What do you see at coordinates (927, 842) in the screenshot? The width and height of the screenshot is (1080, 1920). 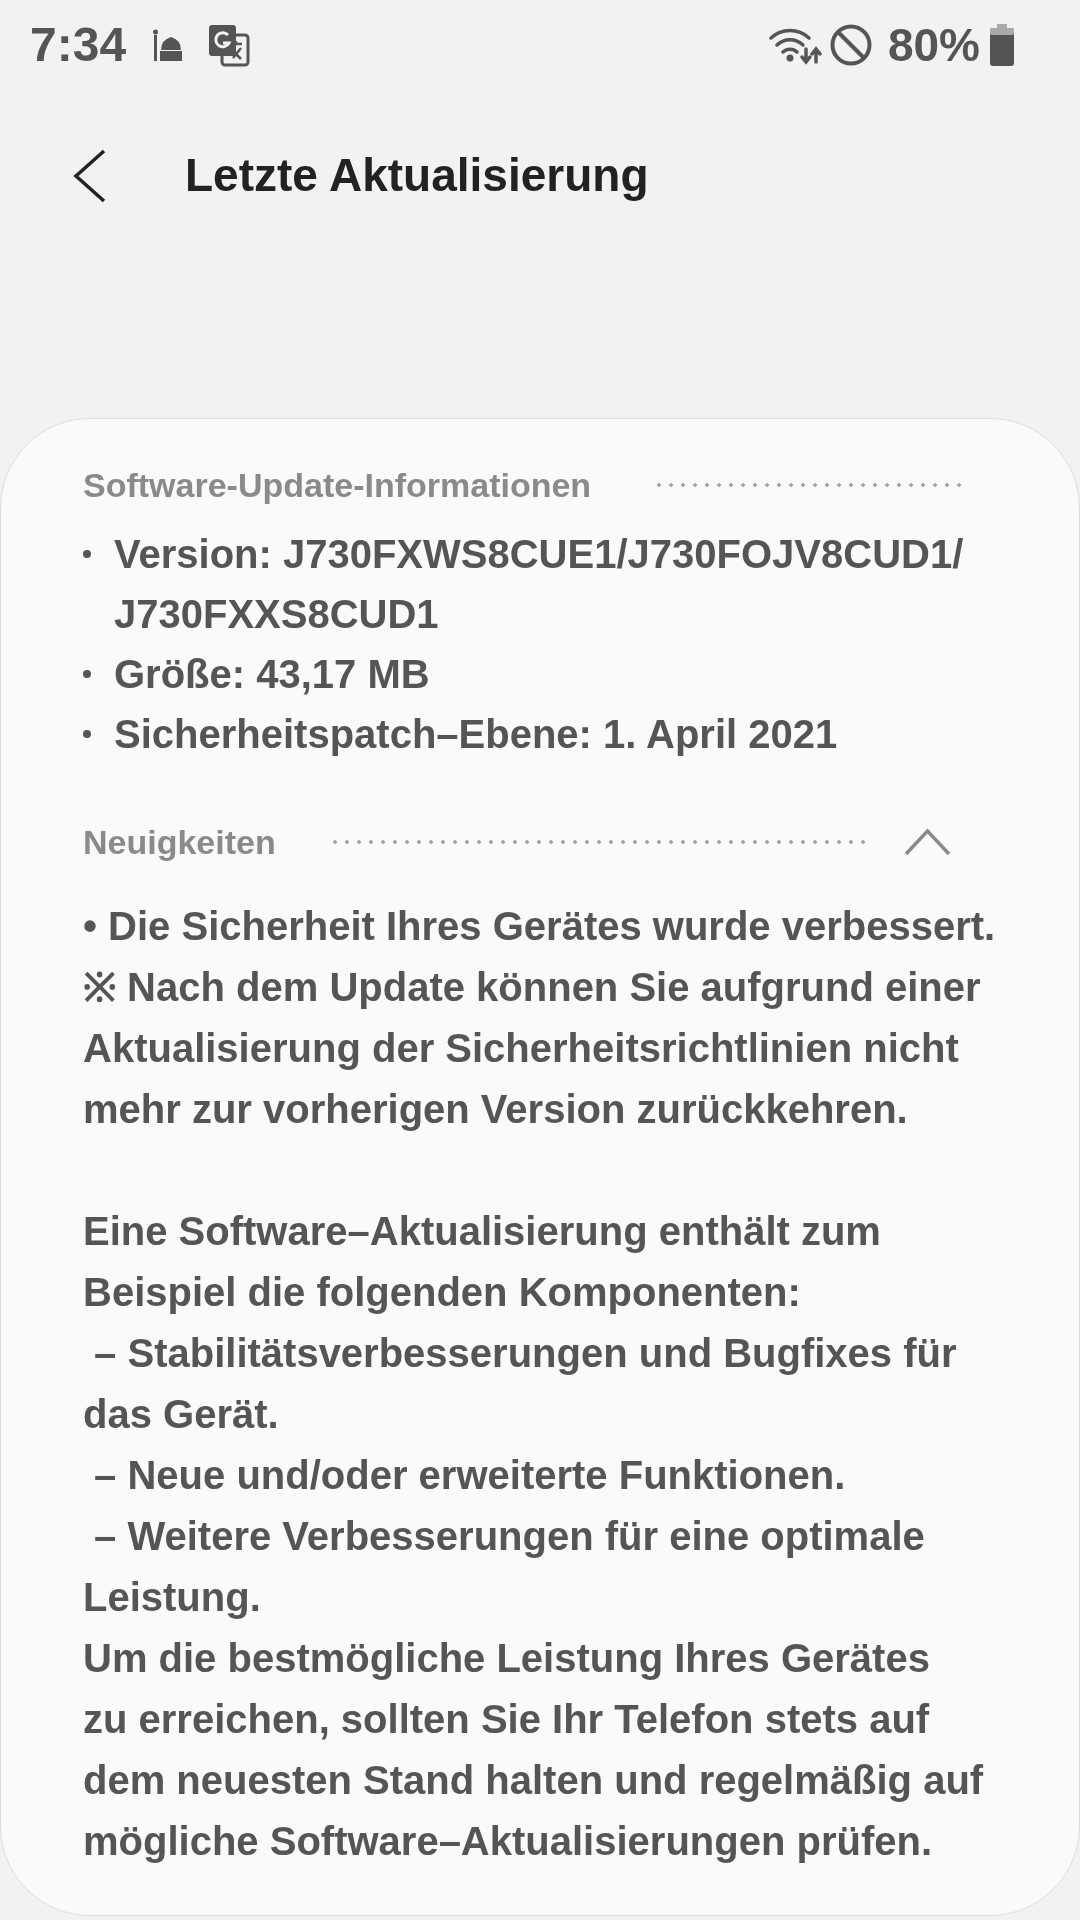 I see `chevron-up-icon` at bounding box center [927, 842].